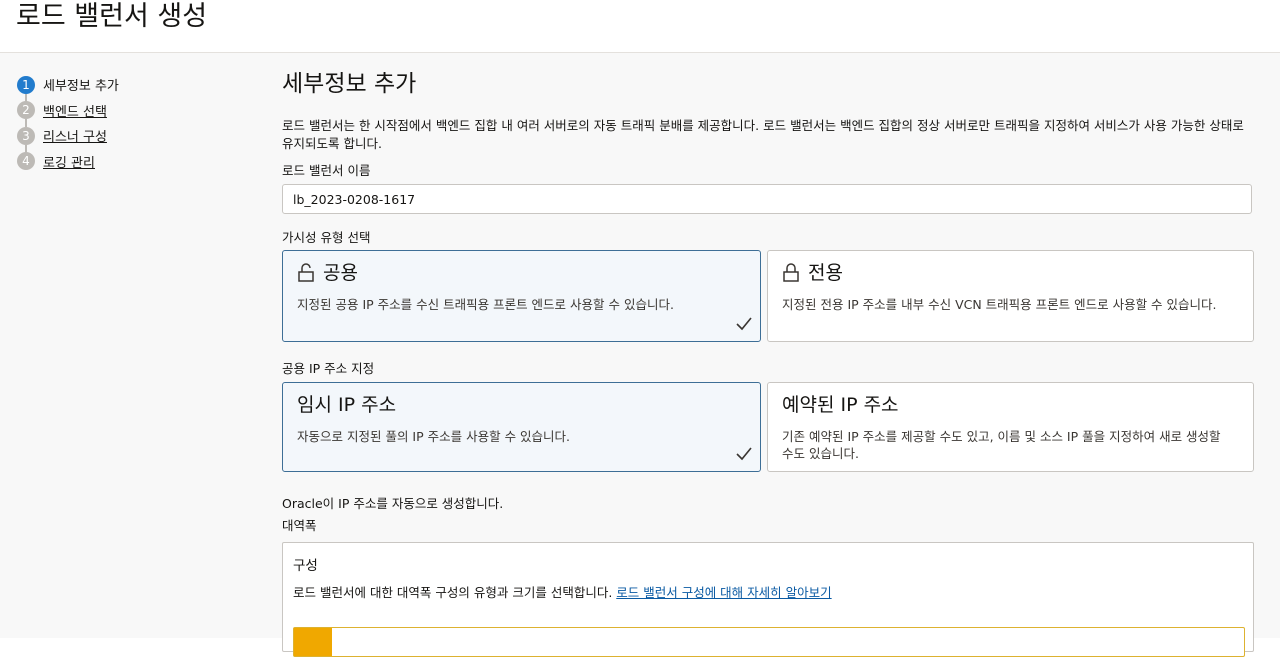 This screenshot has width=1280, height=657. I want to click on step-number: 4, so click(26, 161).